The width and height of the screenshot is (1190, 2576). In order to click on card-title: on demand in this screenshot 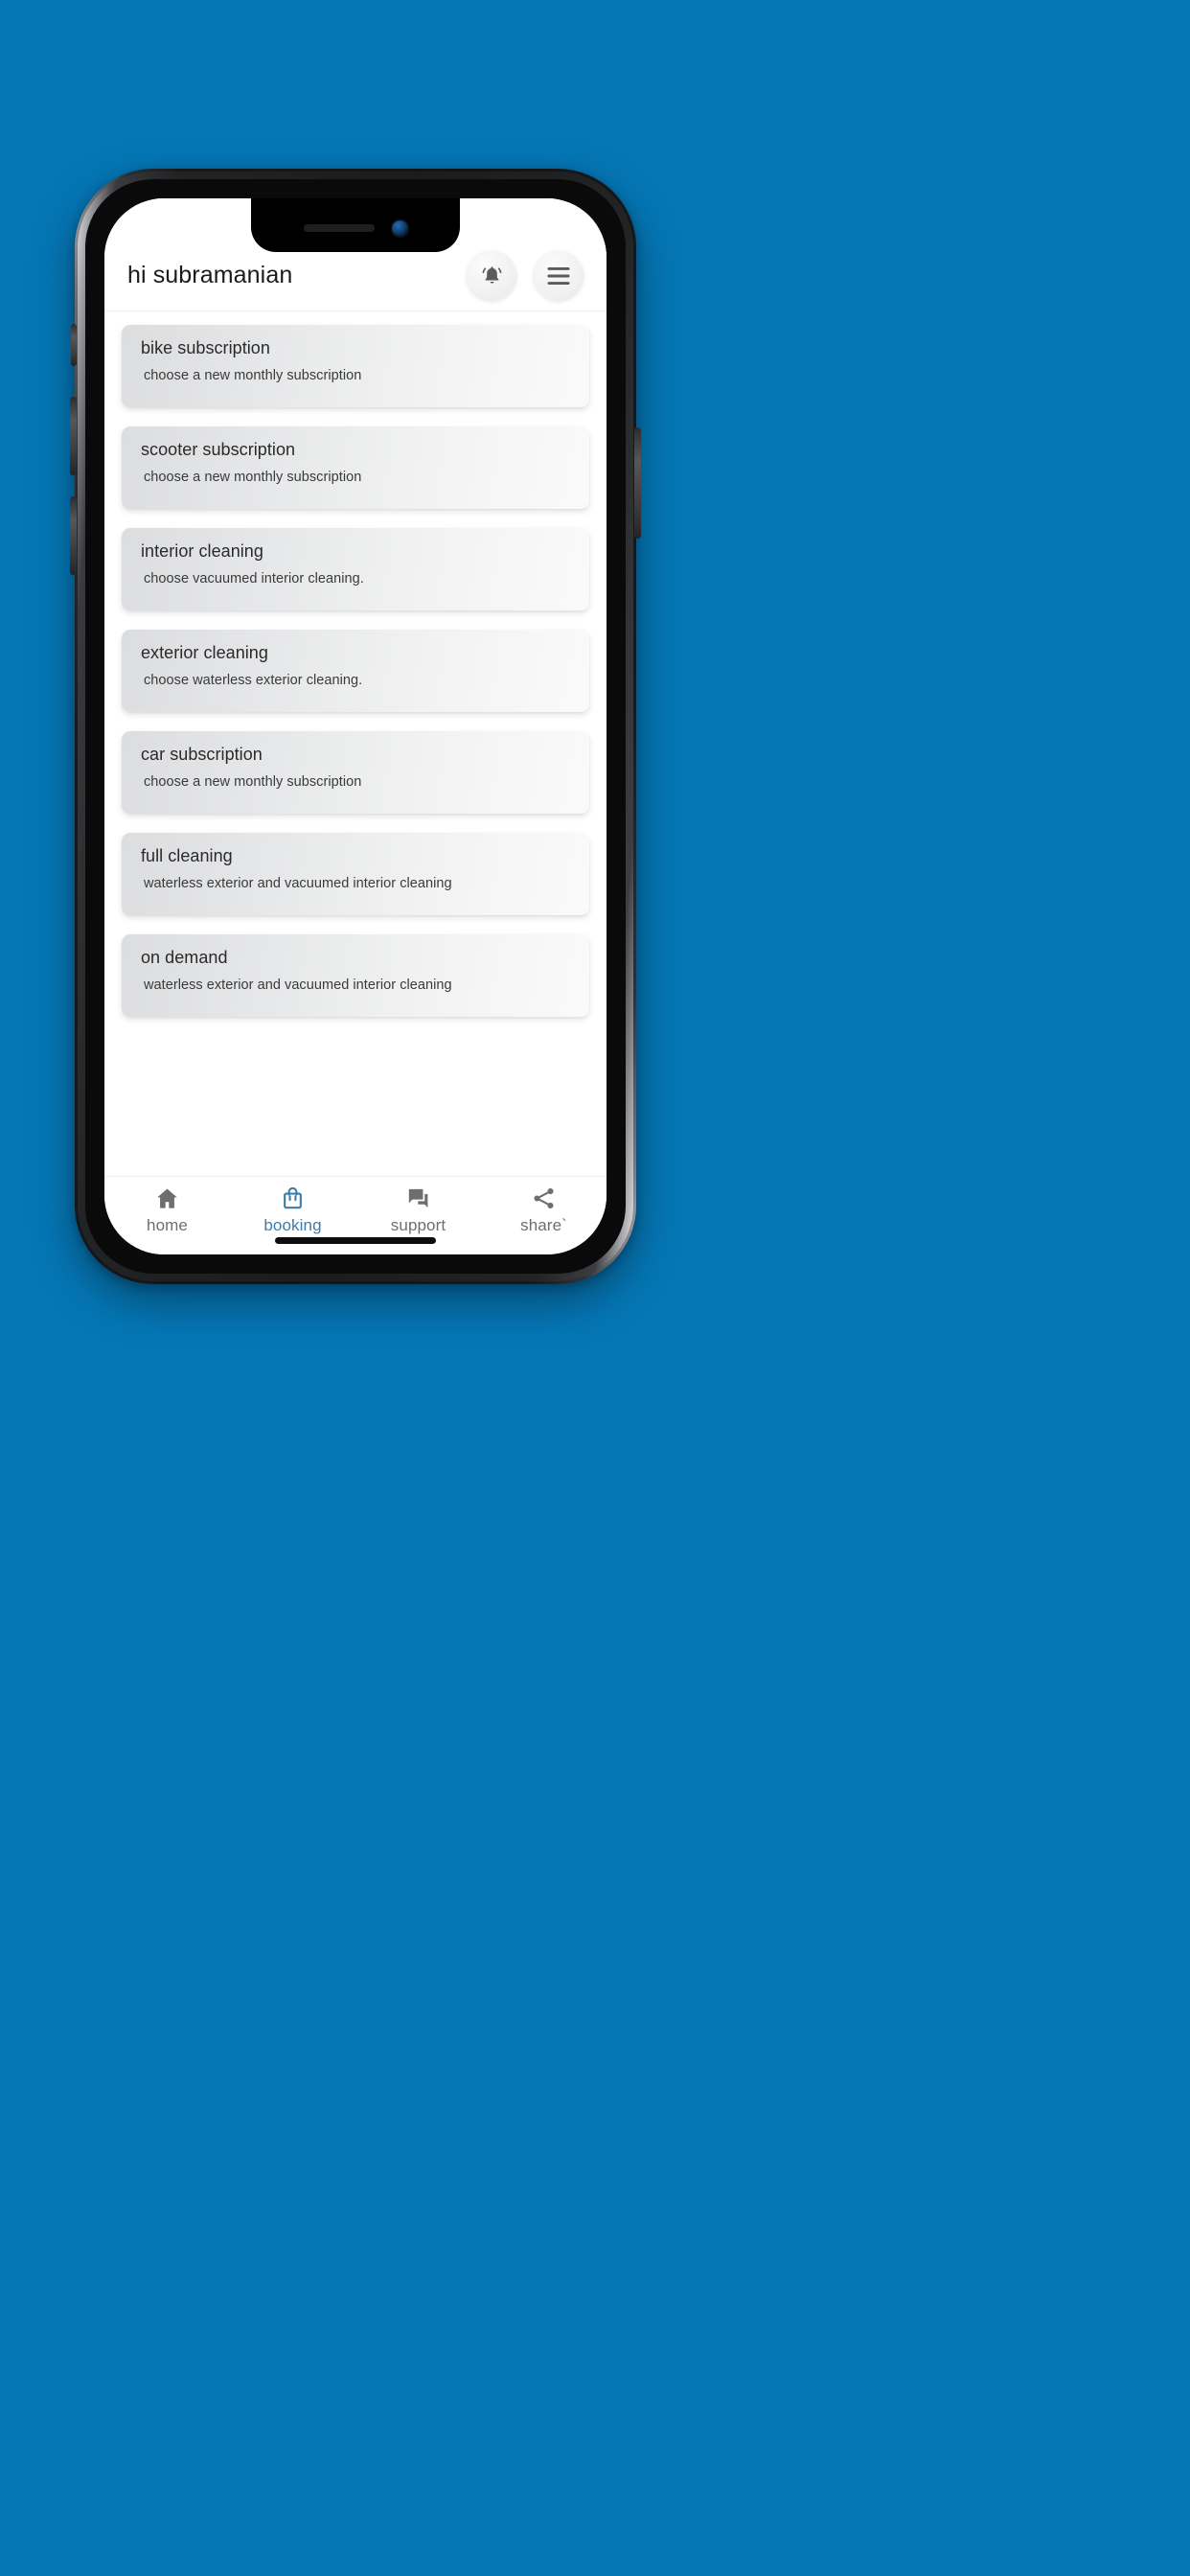, I will do `click(185, 957)`.